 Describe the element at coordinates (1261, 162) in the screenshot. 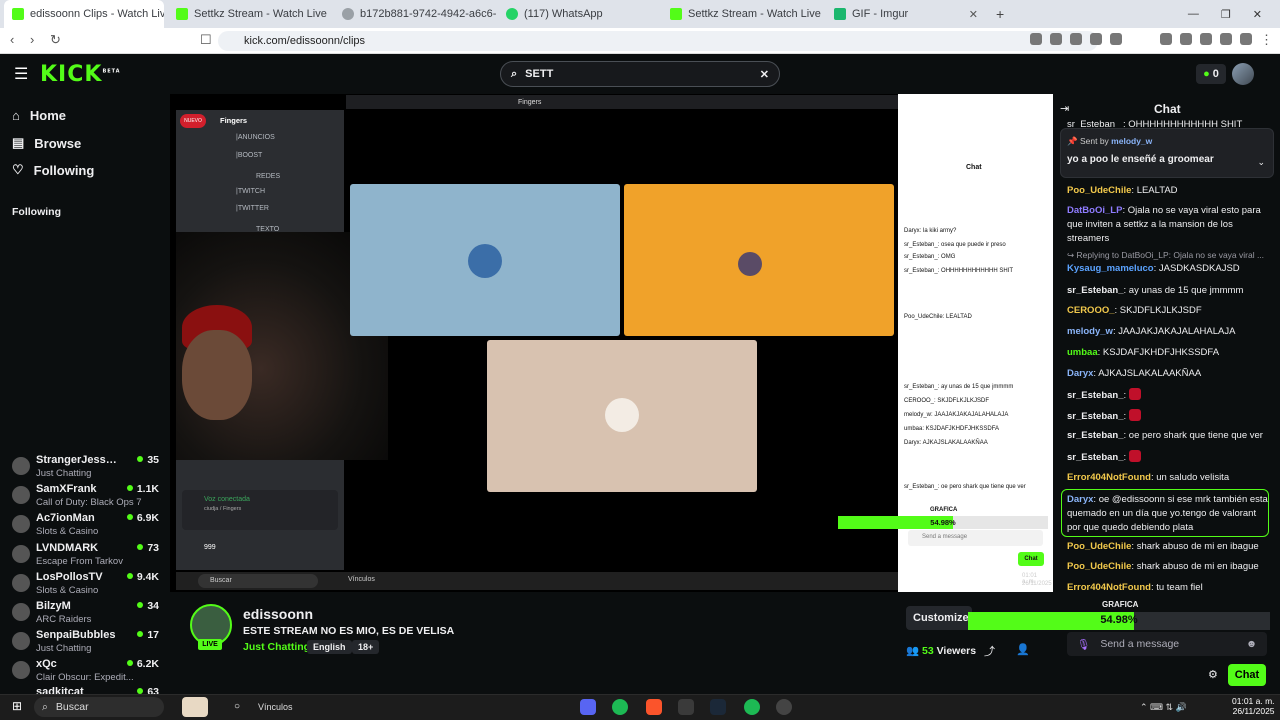

I see `expand-pinned-icon: ⌄` at that location.